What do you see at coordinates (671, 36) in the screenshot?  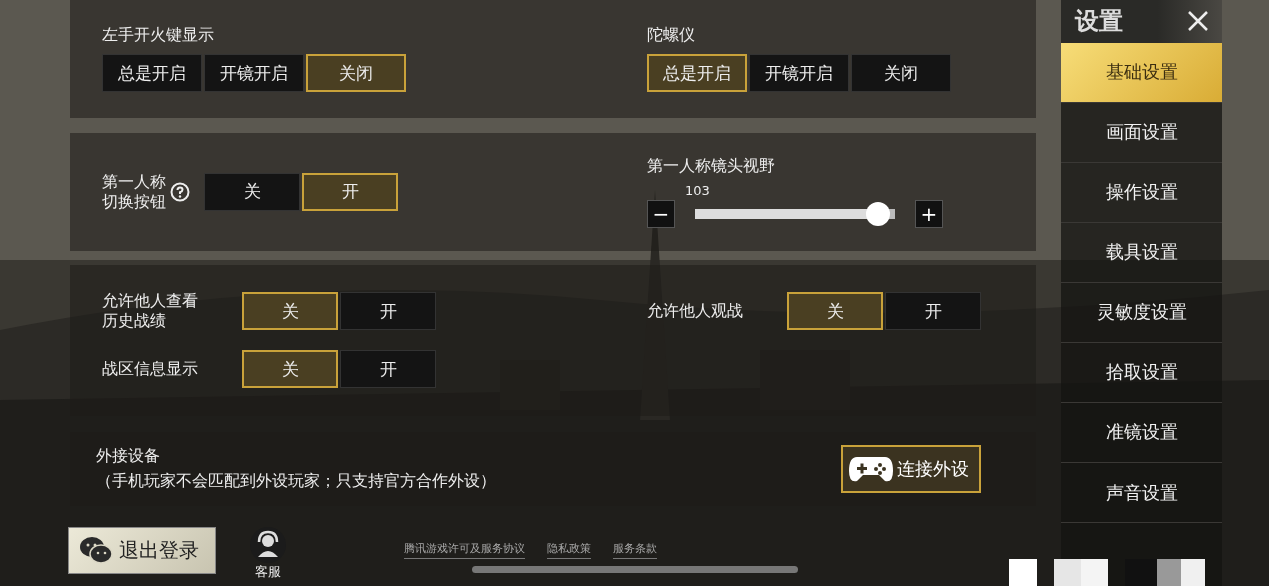 I see `setting-label: 陀螺仪` at bounding box center [671, 36].